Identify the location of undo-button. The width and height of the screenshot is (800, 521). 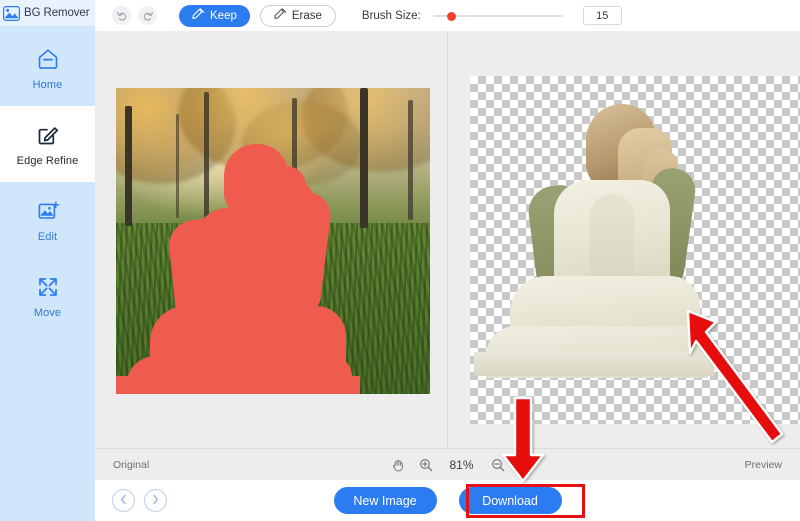
(121, 15).